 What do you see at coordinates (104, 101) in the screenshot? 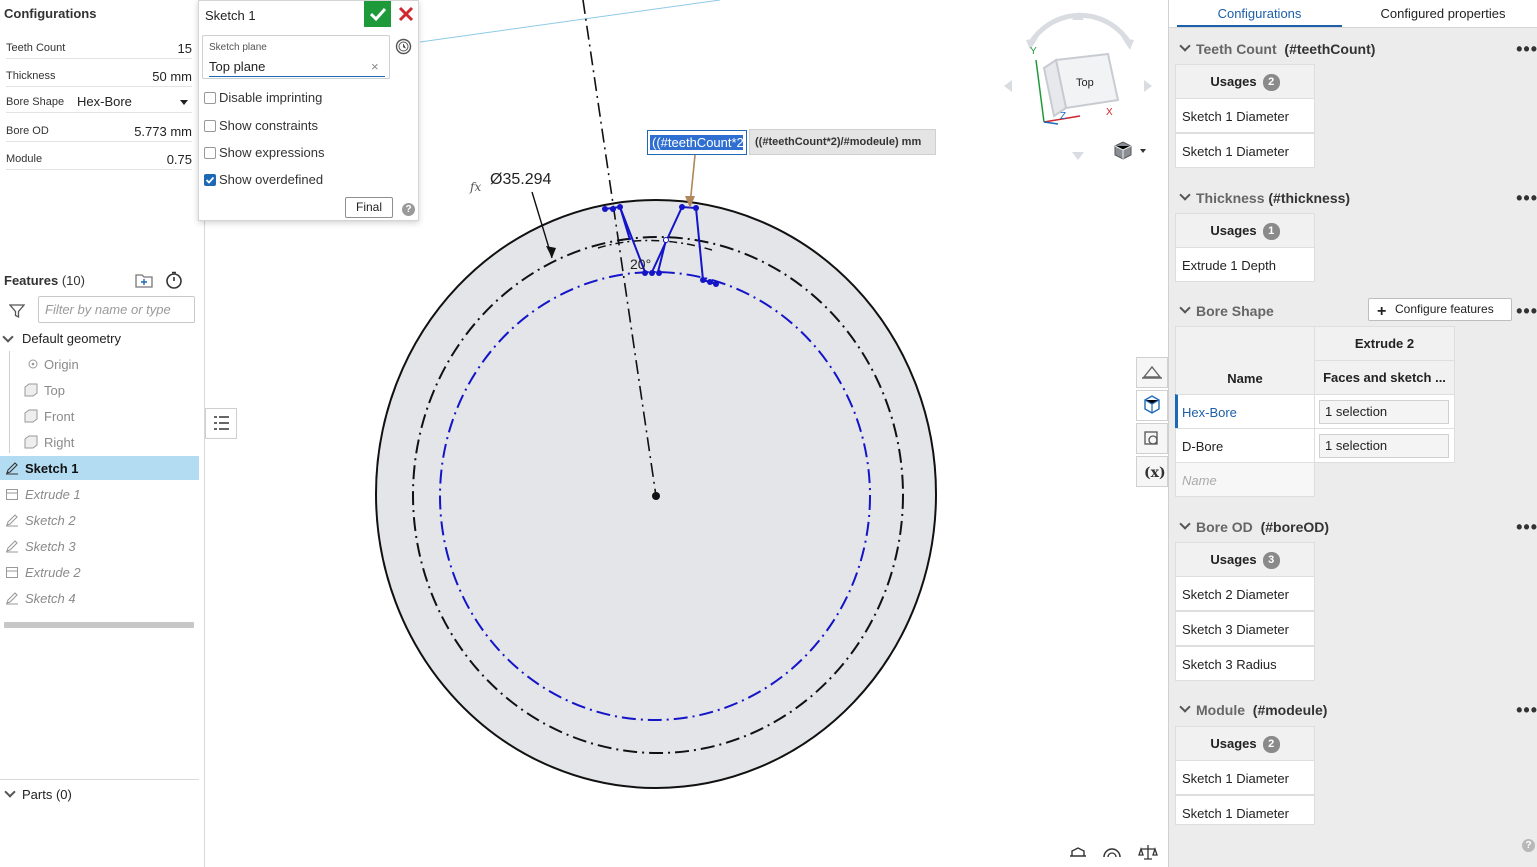
I see `config-select-value: Hex-Bore` at bounding box center [104, 101].